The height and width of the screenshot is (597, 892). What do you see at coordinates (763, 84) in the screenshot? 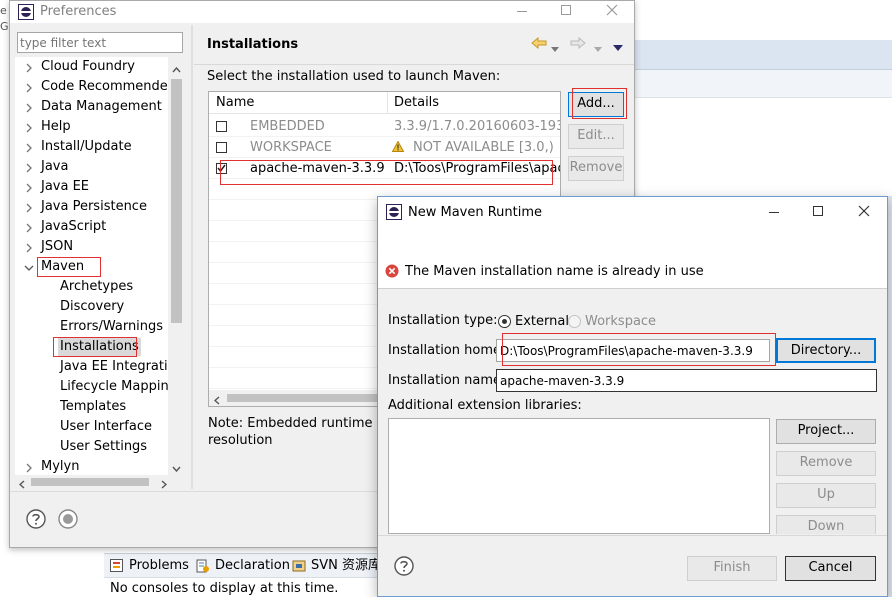
I see `bg-editor-strip` at bounding box center [763, 84].